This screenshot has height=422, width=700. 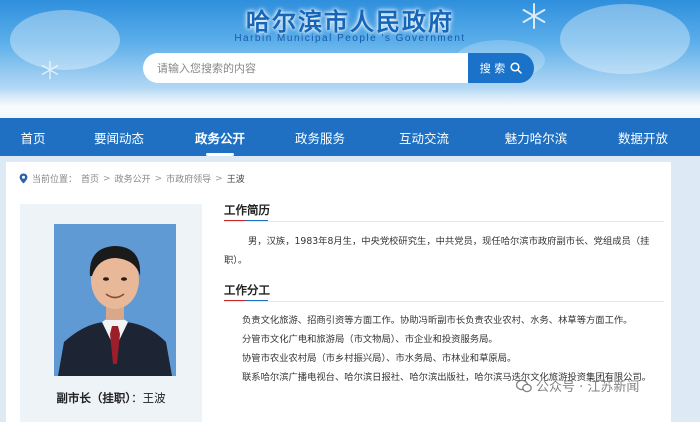 I want to click on breadcrumb: 当前位置： 首页 > 政务公开 > 市政府领导 > 王波, so click(x=132, y=178).